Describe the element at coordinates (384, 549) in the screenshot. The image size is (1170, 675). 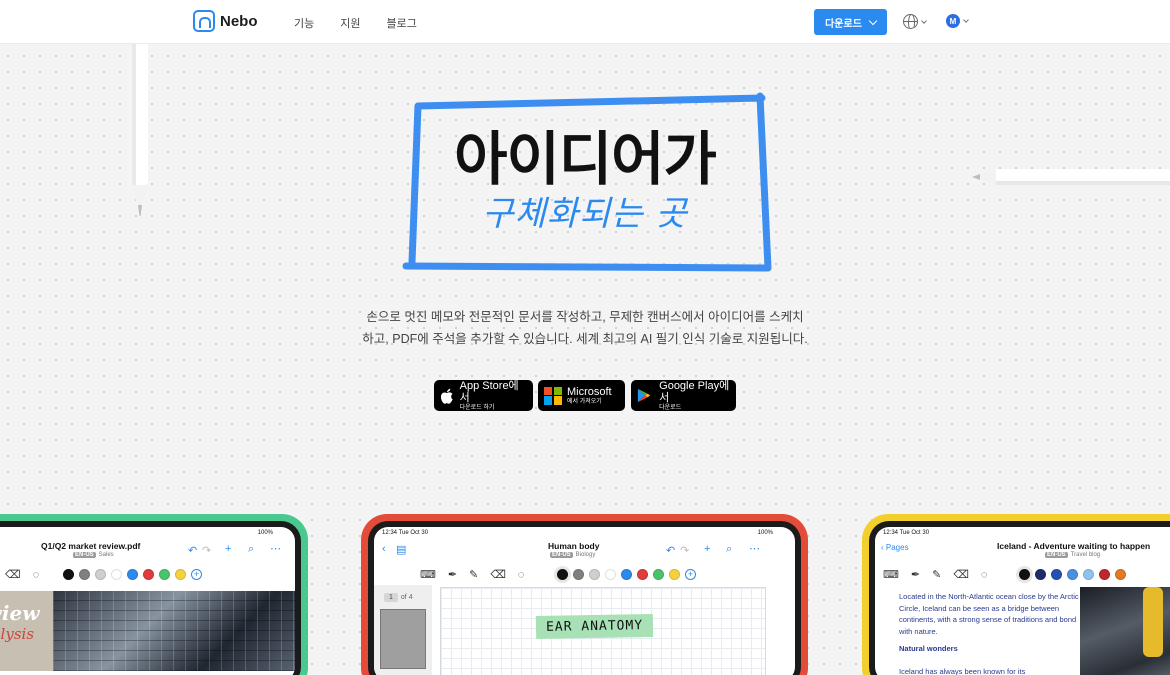
I see `back-icon: ‹` at that location.